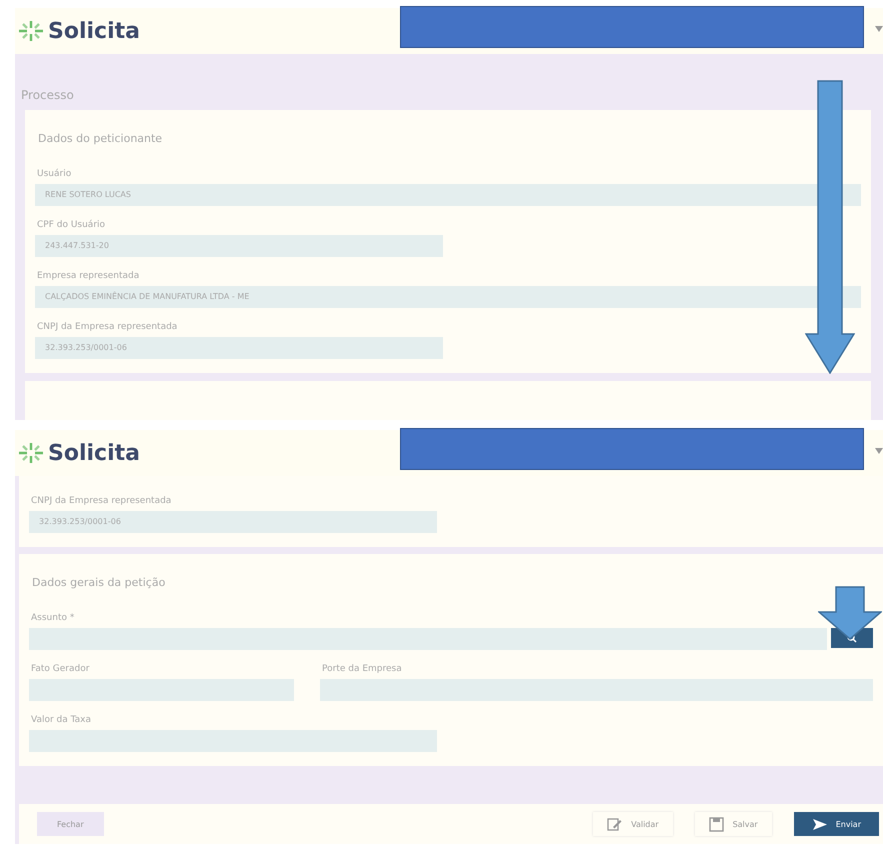 The width and height of the screenshot is (883, 854). I want to click on validate-button: Validar, so click(633, 824).